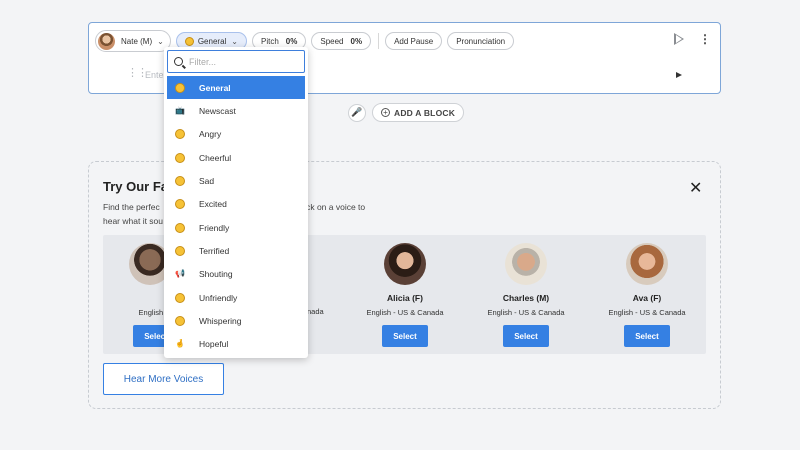 The width and height of the screenshot is (800, 450). Describe the element at coordinates (210, 133) in the screenshot. I see `option-label: Angry` at that location.